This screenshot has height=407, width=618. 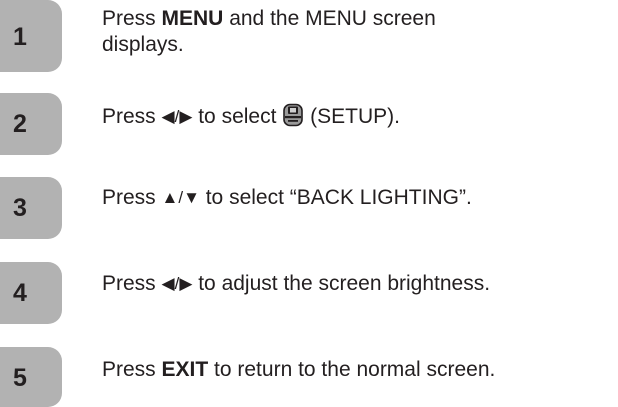 I want to click on step-text-part: to select “BACK LIGHTING”., so click(x=335, y=197).